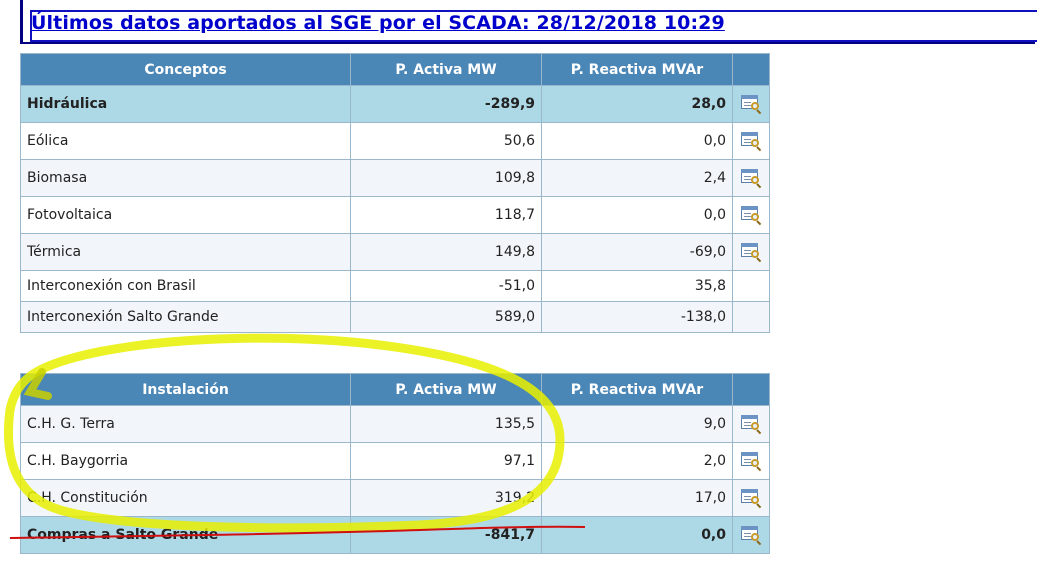 The image size is (1037, 563). I want to click on row-active-power: 97,1, so click(446, 461).